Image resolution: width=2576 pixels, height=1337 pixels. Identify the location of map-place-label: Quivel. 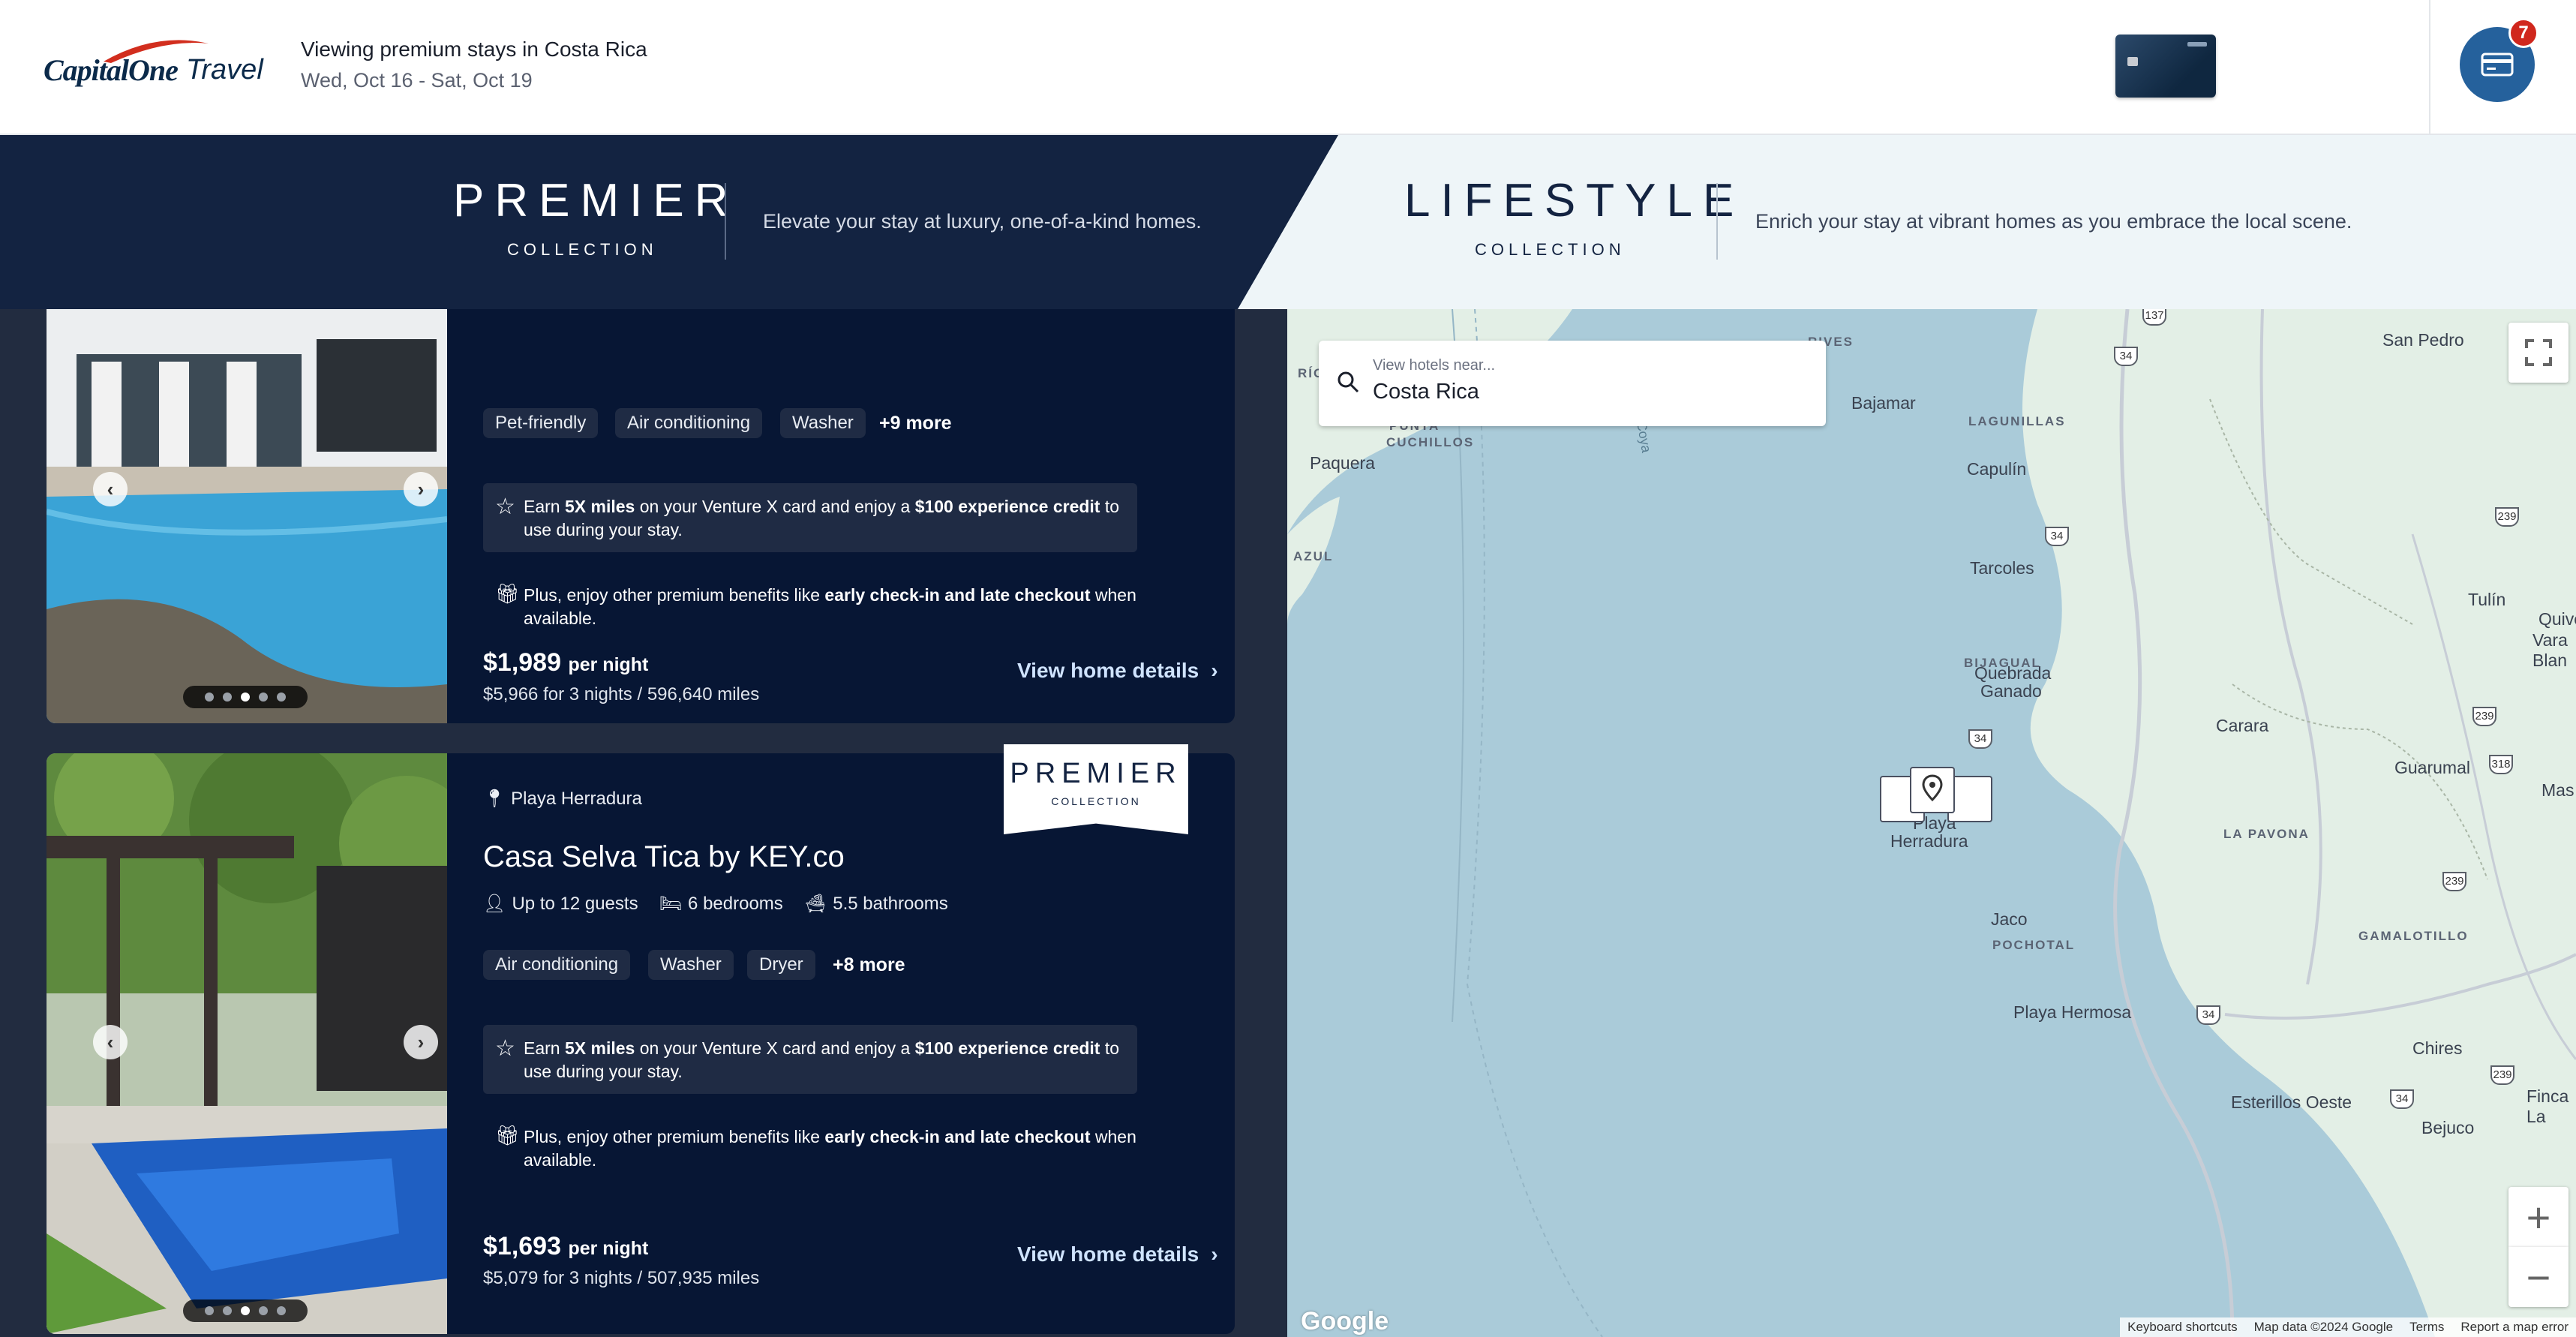
(2557, 619).